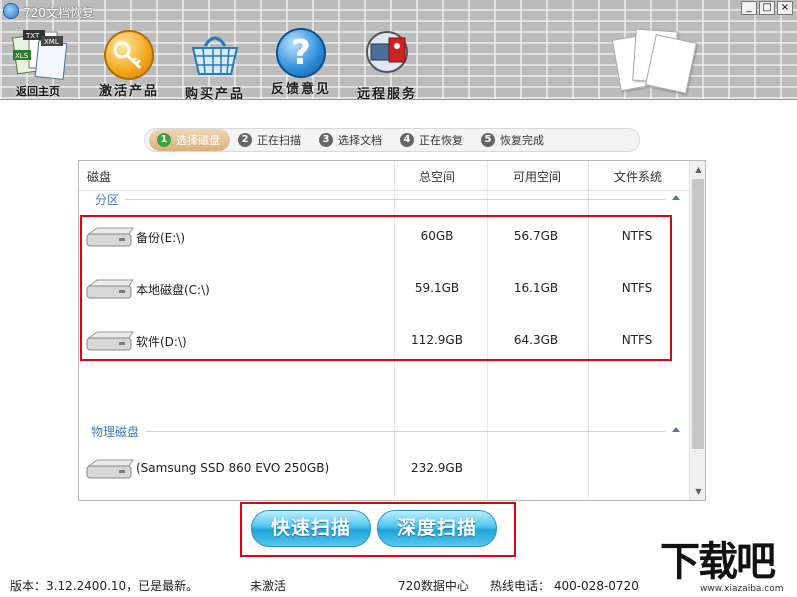  What do you see at coordinates (58, 13) in the screenshot?
I see `window-title: 720文档恢复` at bounding box center [58, 13].